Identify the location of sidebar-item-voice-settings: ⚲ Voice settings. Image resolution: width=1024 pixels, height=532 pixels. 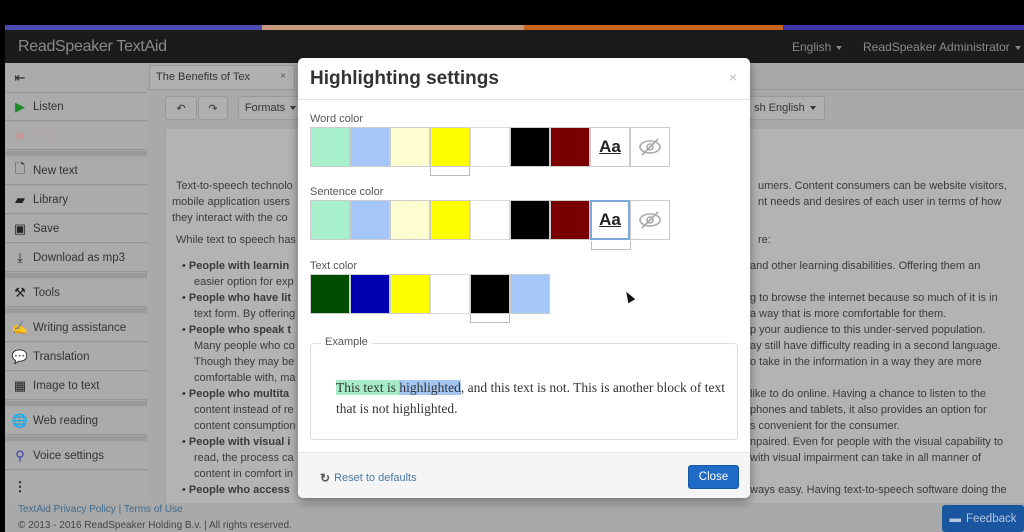
(76, 456).